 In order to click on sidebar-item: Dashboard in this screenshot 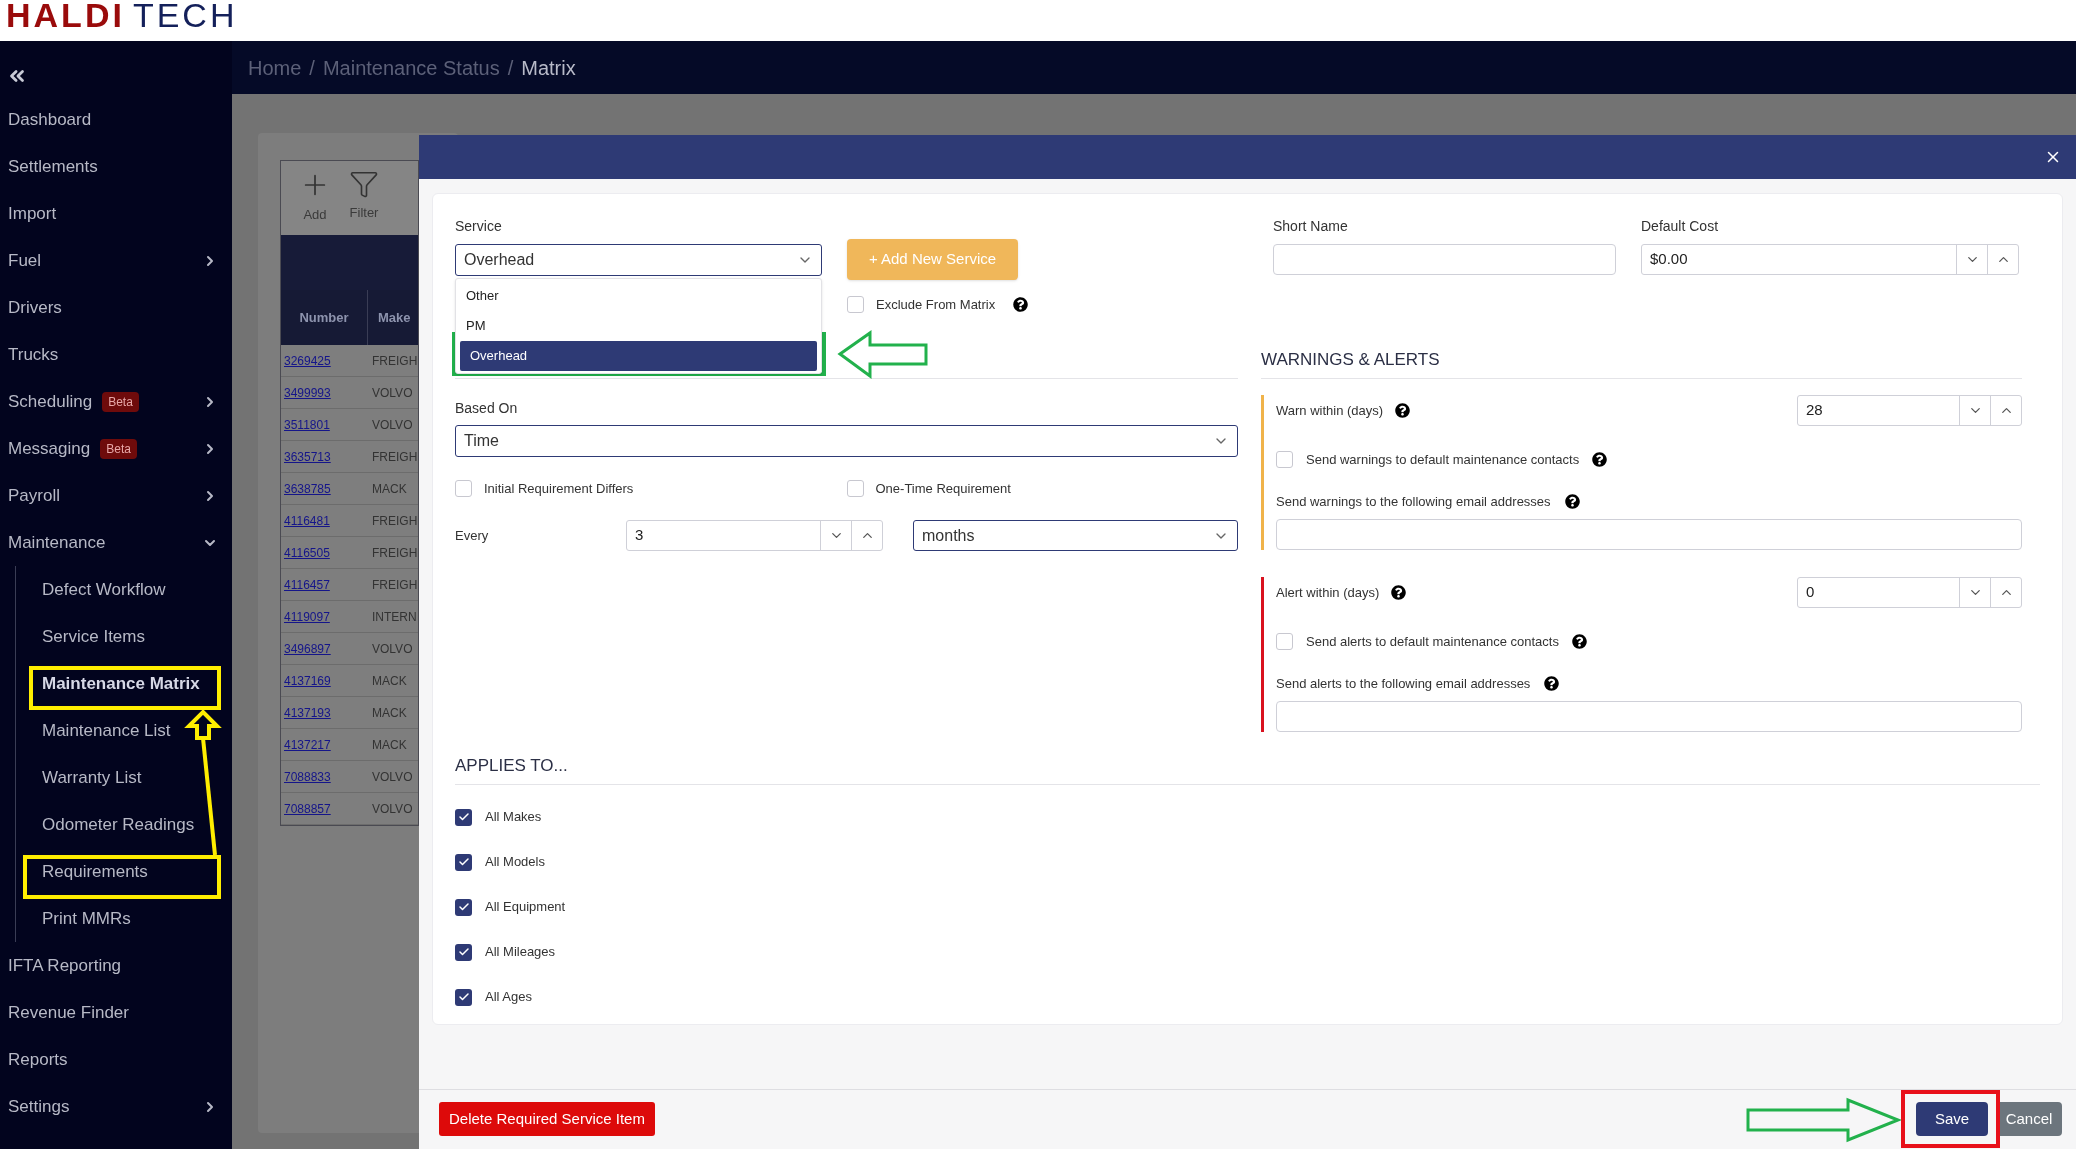, I will do `click(116, 119)`.